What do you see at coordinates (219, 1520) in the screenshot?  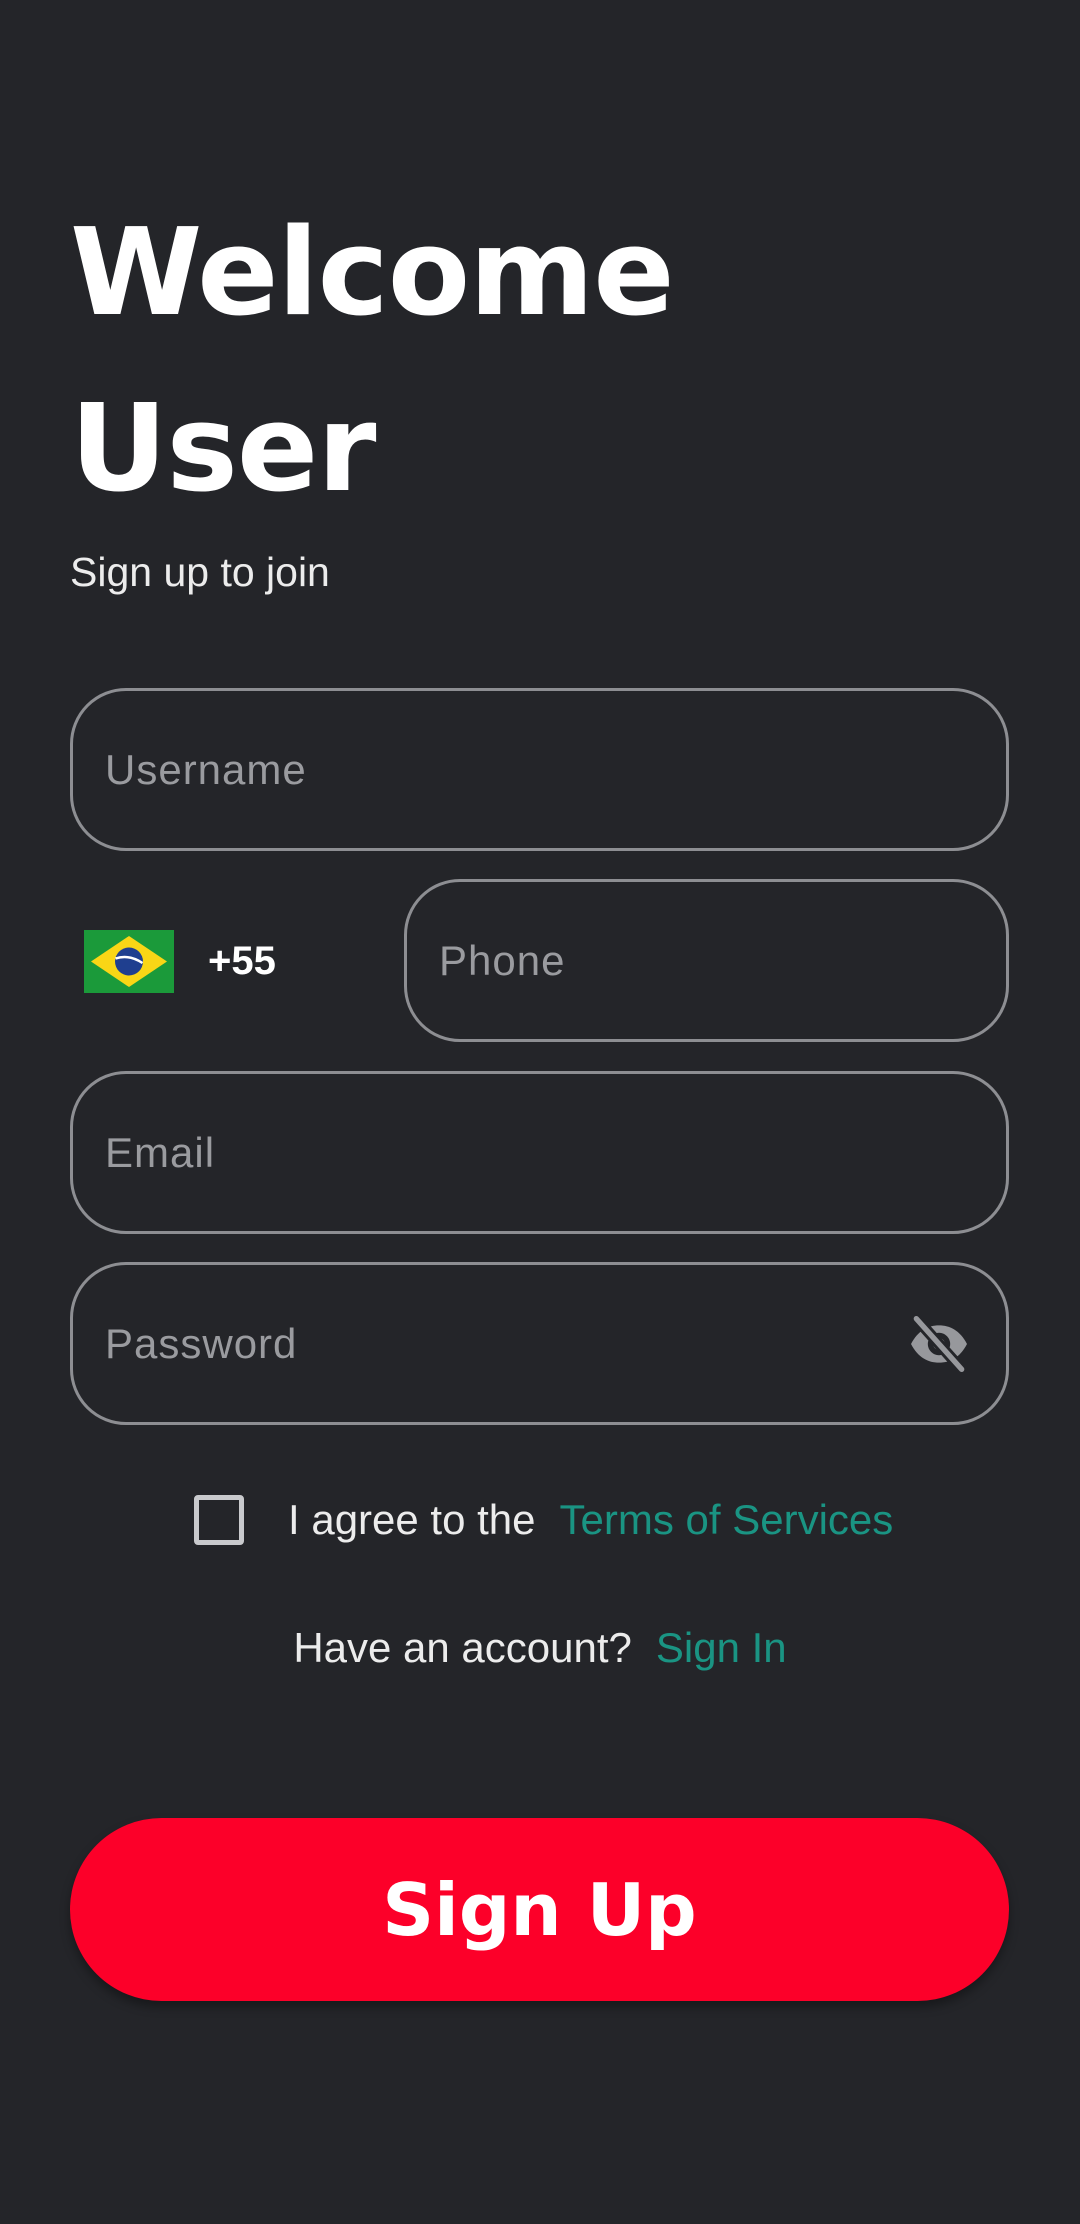 I see `terms-checkbox` at bounding box center [219, 1520].